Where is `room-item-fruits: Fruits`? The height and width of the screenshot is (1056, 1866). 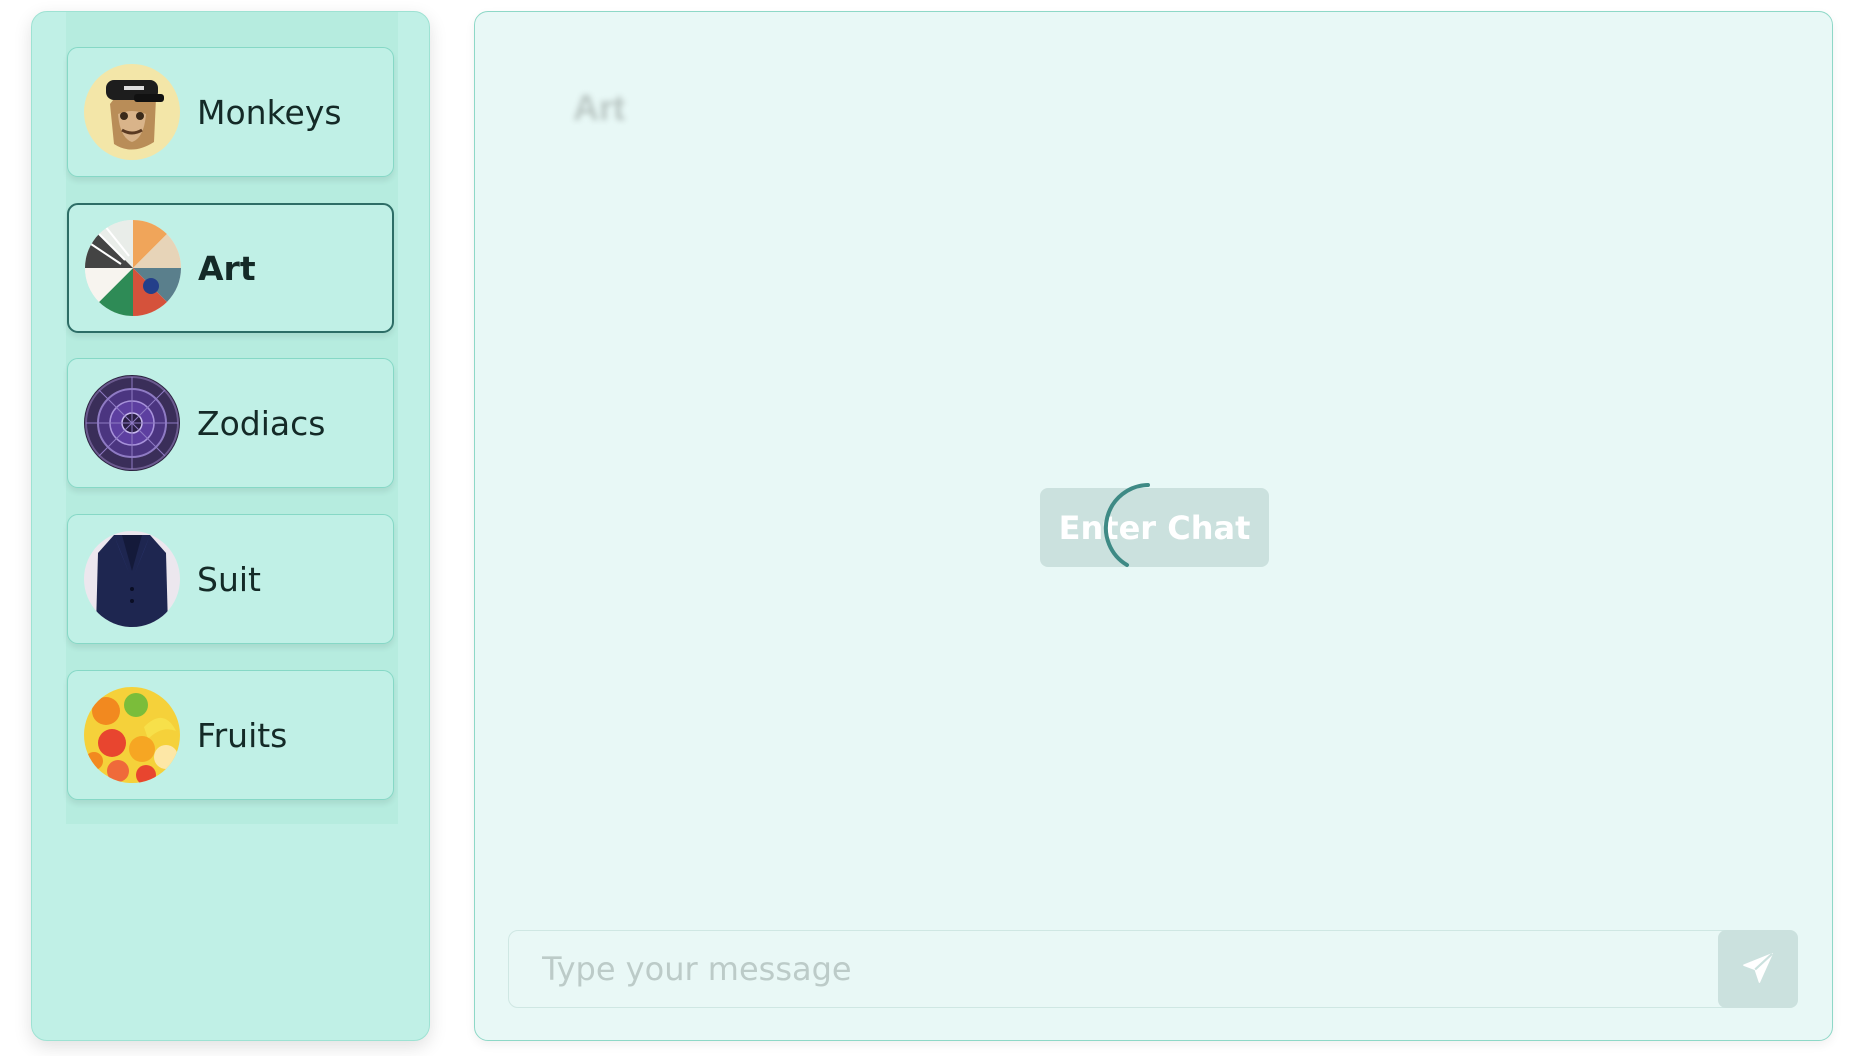 room-item-fruits: Fruits is located at coordinates (230, 735).